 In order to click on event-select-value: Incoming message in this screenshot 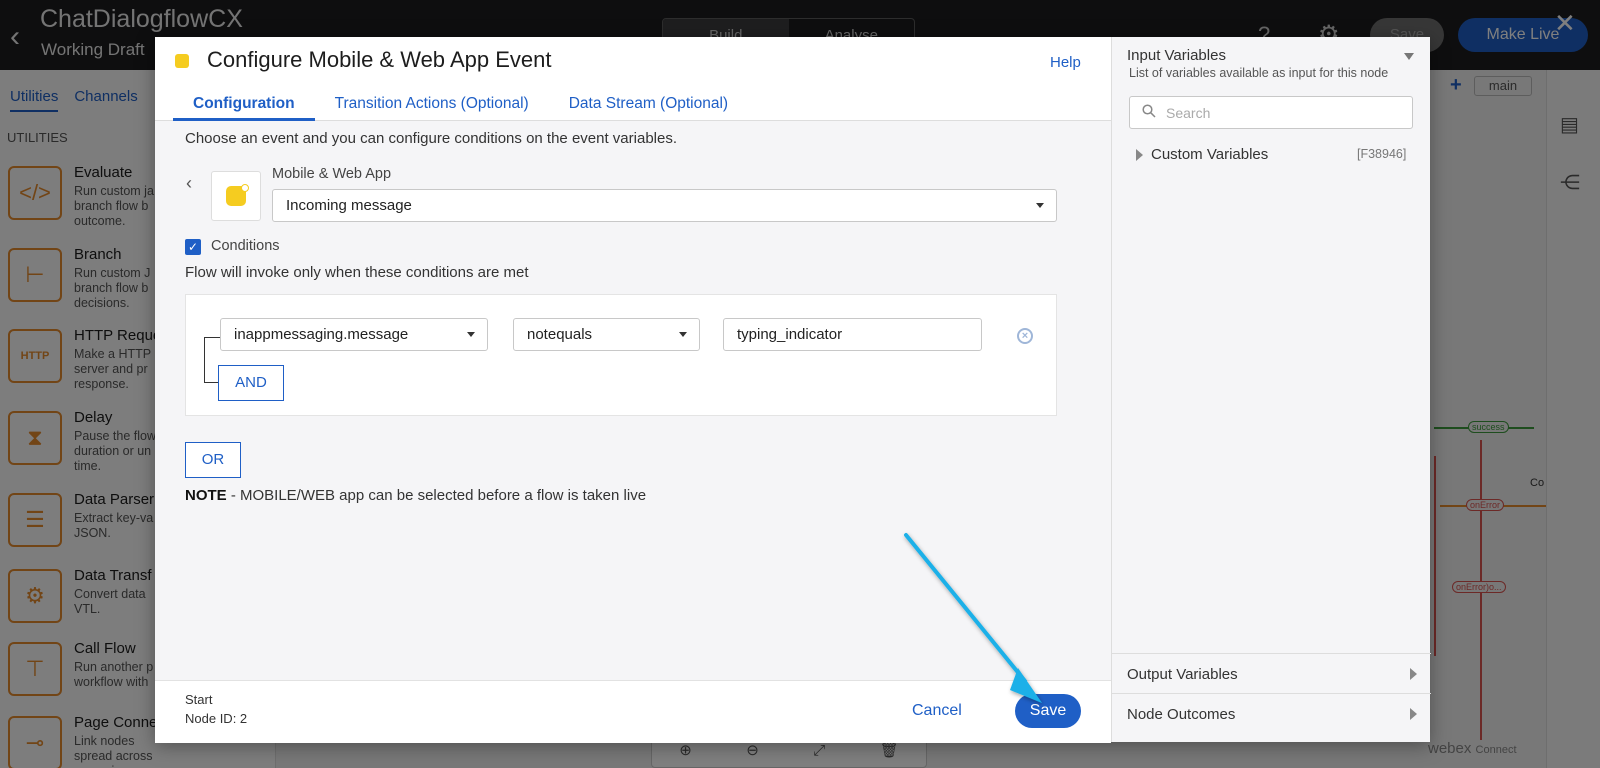, I will do `click(349, 205)`.